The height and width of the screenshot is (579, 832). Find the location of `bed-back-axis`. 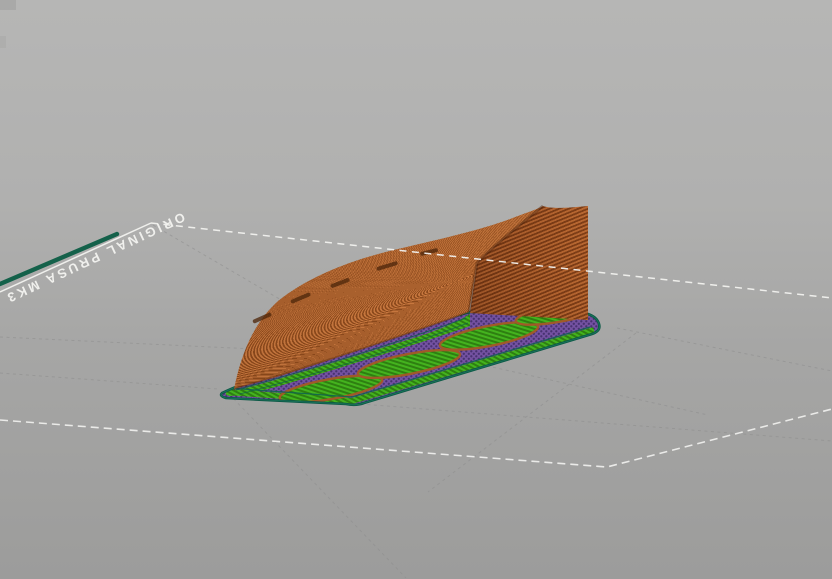

bed-back-axis is located at coordinates (491, 260).